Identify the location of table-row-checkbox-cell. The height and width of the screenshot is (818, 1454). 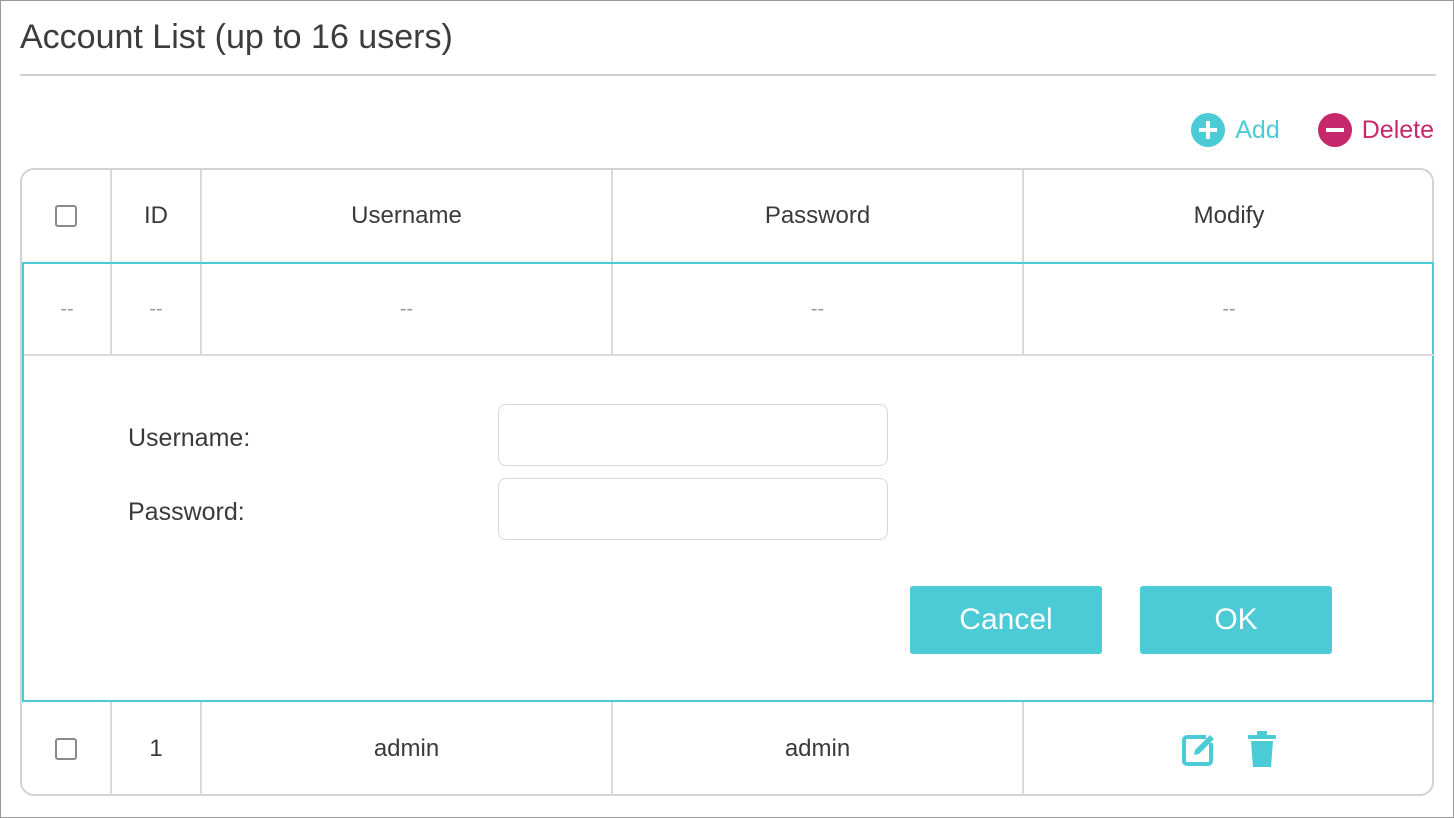
(66, 749).